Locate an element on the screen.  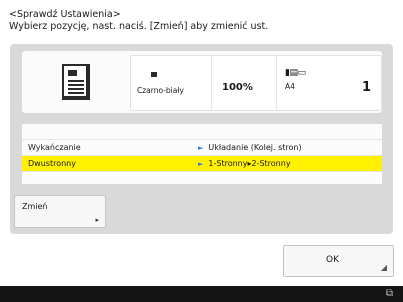
copies-count: 1 is located at coordinates (366, 87).